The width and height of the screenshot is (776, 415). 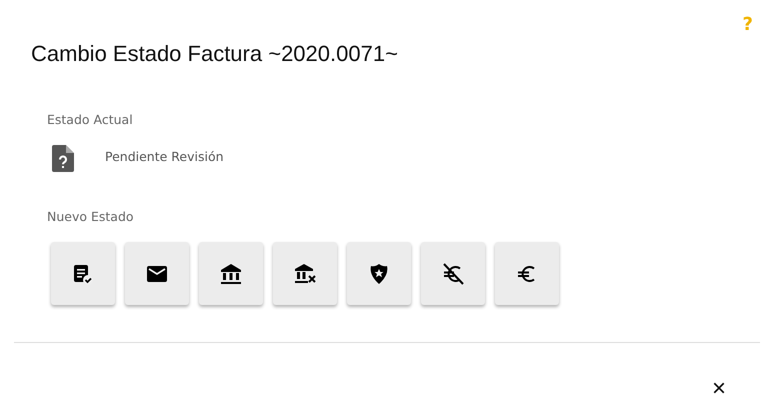 I want to click on bank-x-icon, so click(x=305, y=274).